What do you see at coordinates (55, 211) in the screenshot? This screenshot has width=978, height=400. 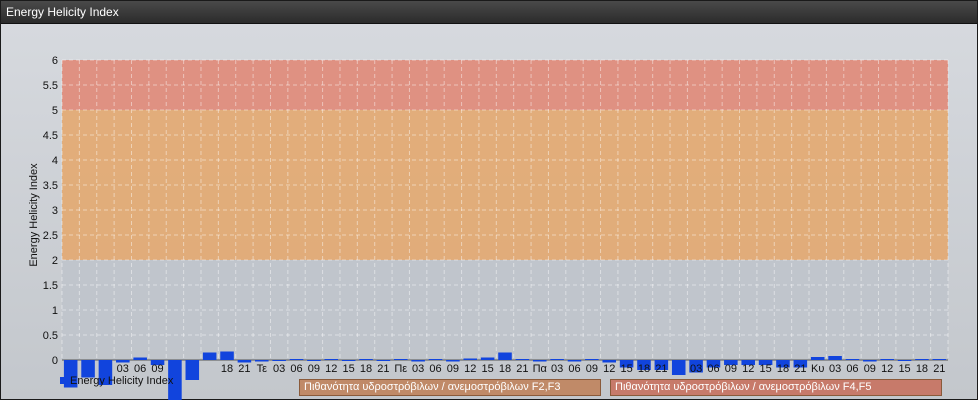 I see `y-tick-label: 3` at bounding box center [55, 211].